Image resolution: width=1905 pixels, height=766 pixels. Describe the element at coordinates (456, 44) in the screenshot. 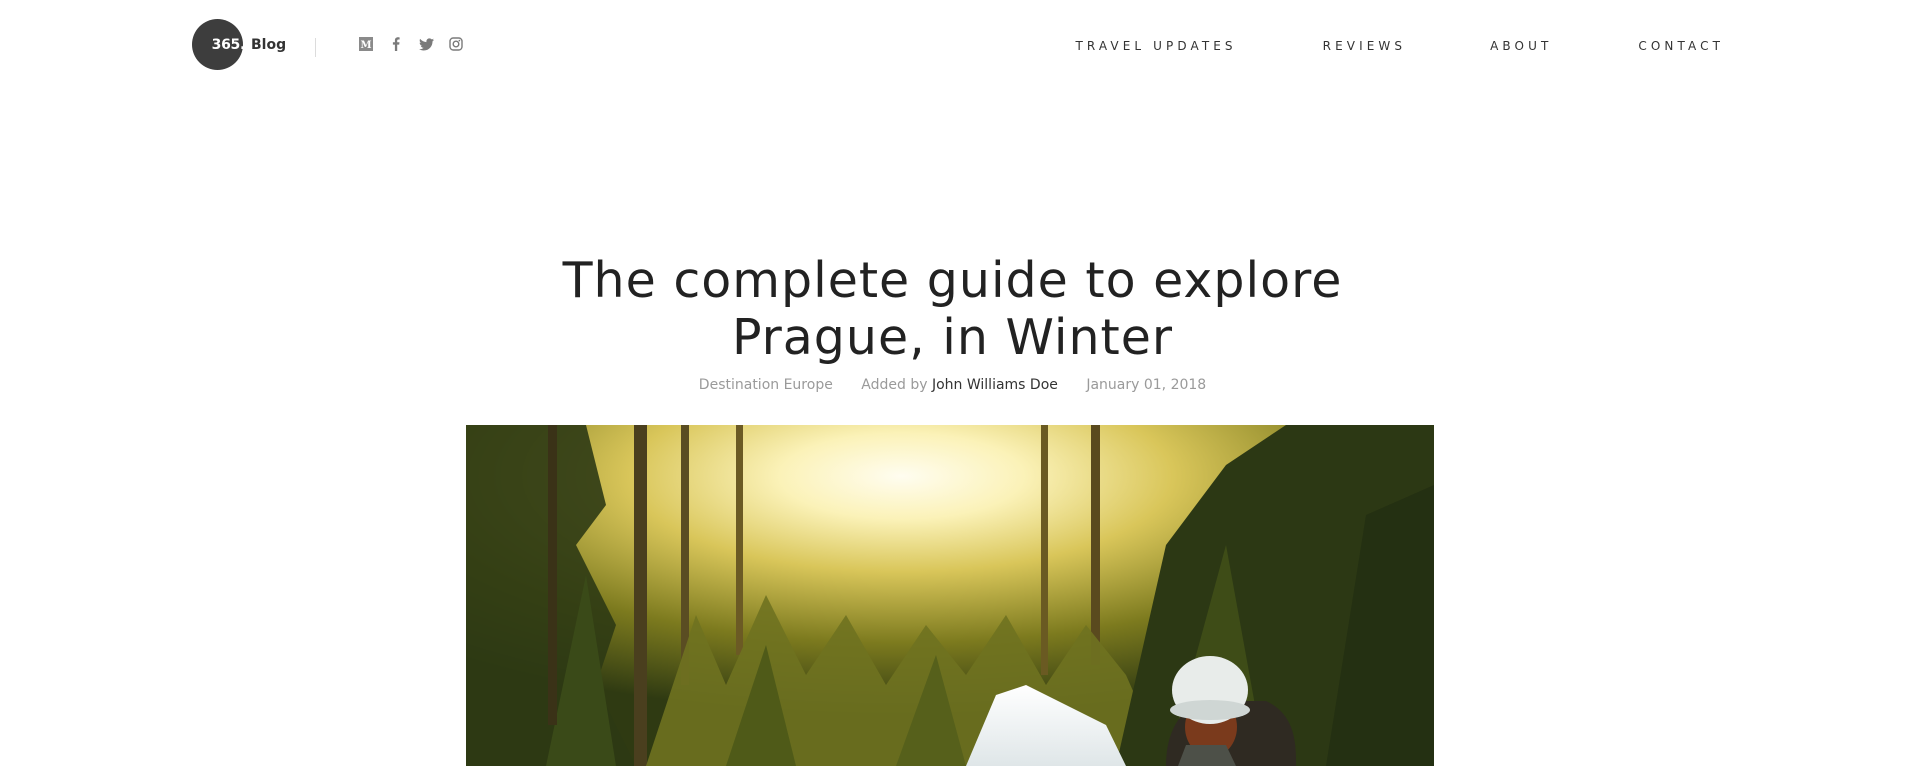

I see `instagram-icon` at that location.